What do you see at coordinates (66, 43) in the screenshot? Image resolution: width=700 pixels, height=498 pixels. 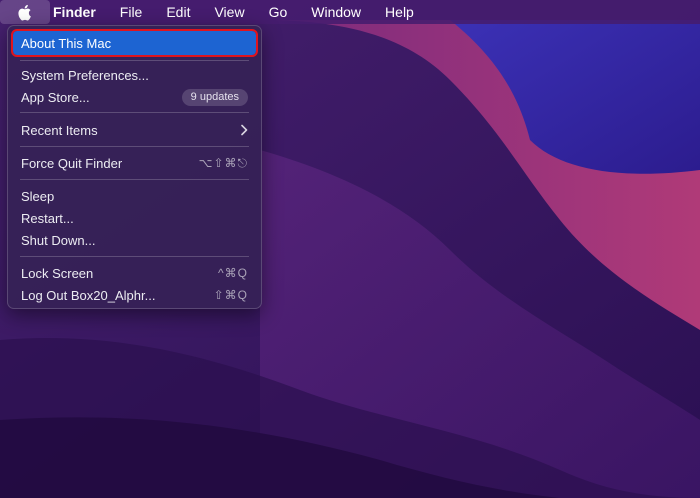 I see `menu-item-label: About This Mac` at bounding box center [66, 43].